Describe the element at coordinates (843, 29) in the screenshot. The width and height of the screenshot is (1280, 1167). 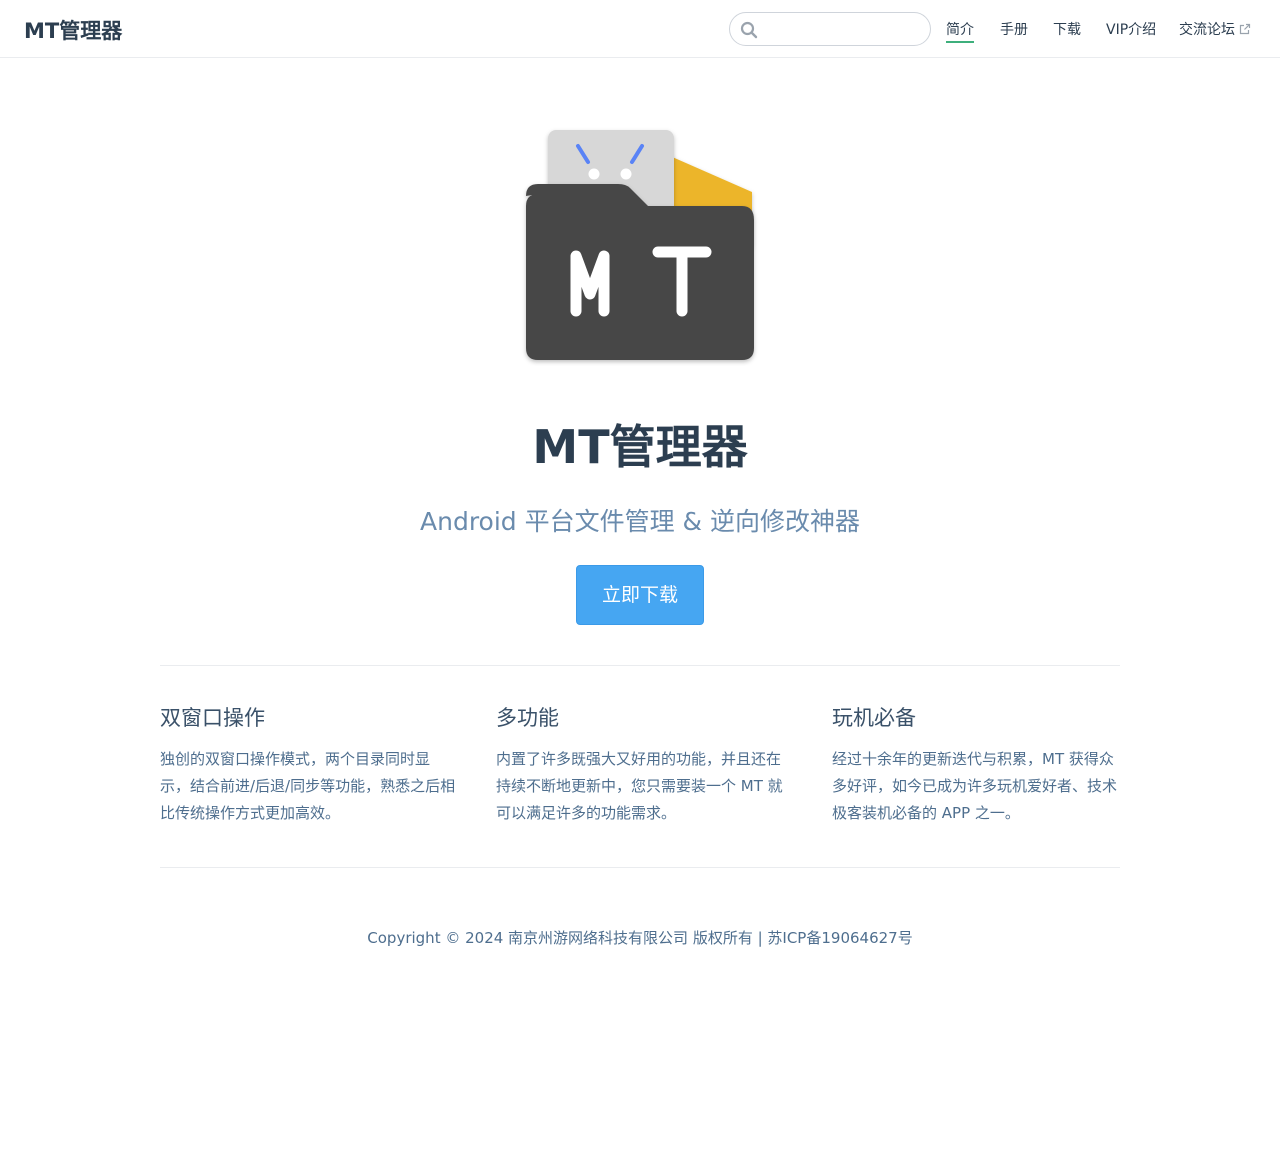
I see `search-input` at that location.